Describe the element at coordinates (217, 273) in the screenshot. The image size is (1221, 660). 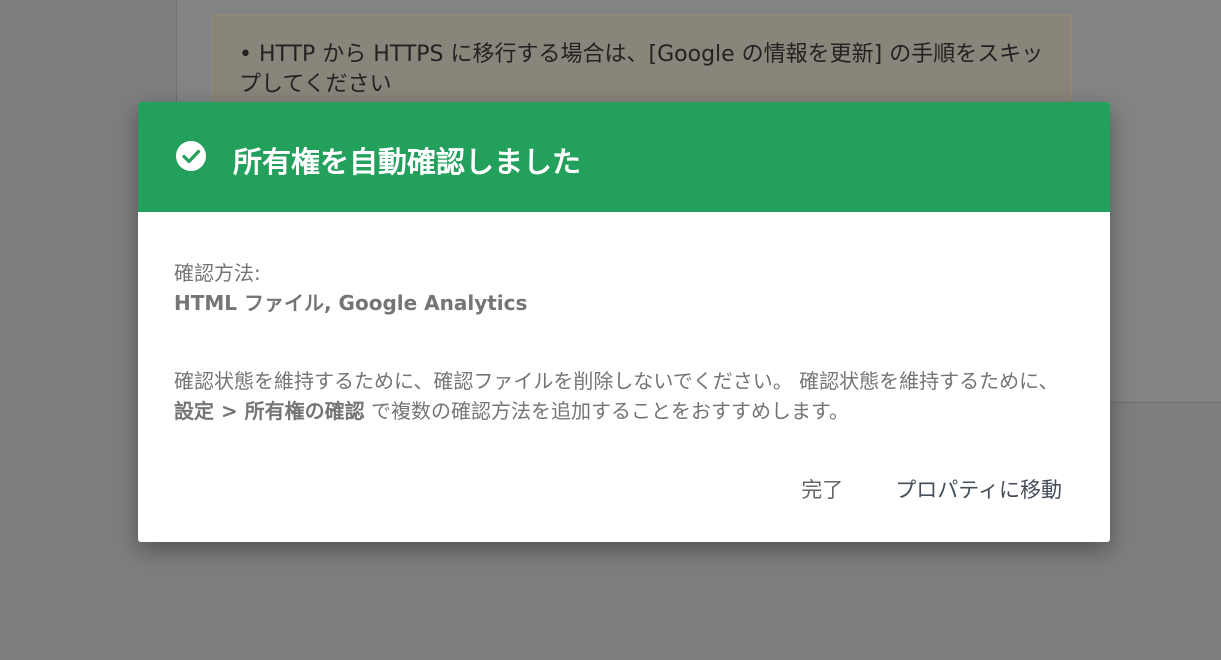
I see `verification-method-label: 確認方法:` at that location.